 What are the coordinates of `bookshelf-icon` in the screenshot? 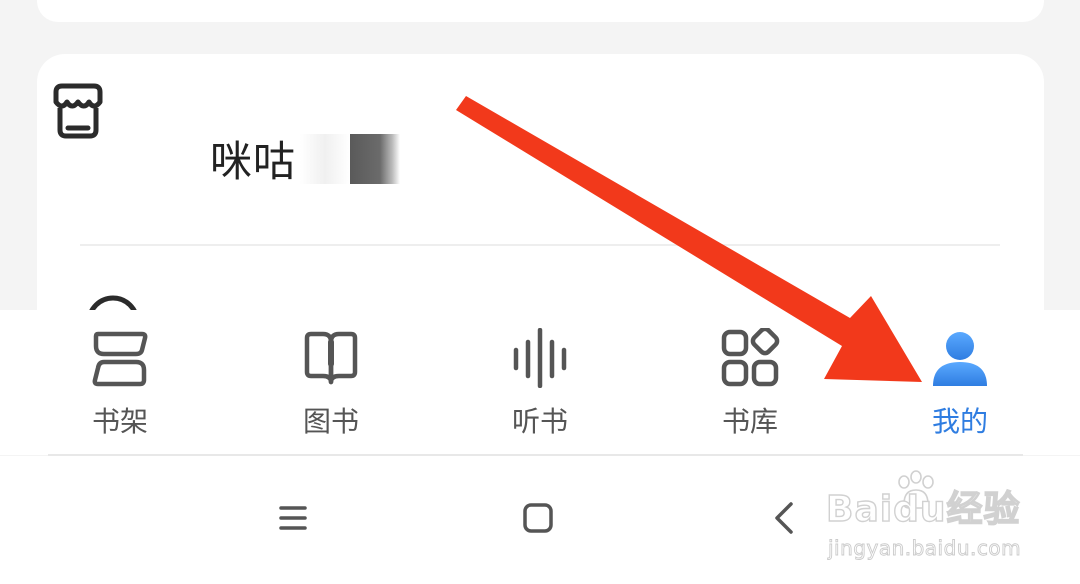 It's located at (120, 359).